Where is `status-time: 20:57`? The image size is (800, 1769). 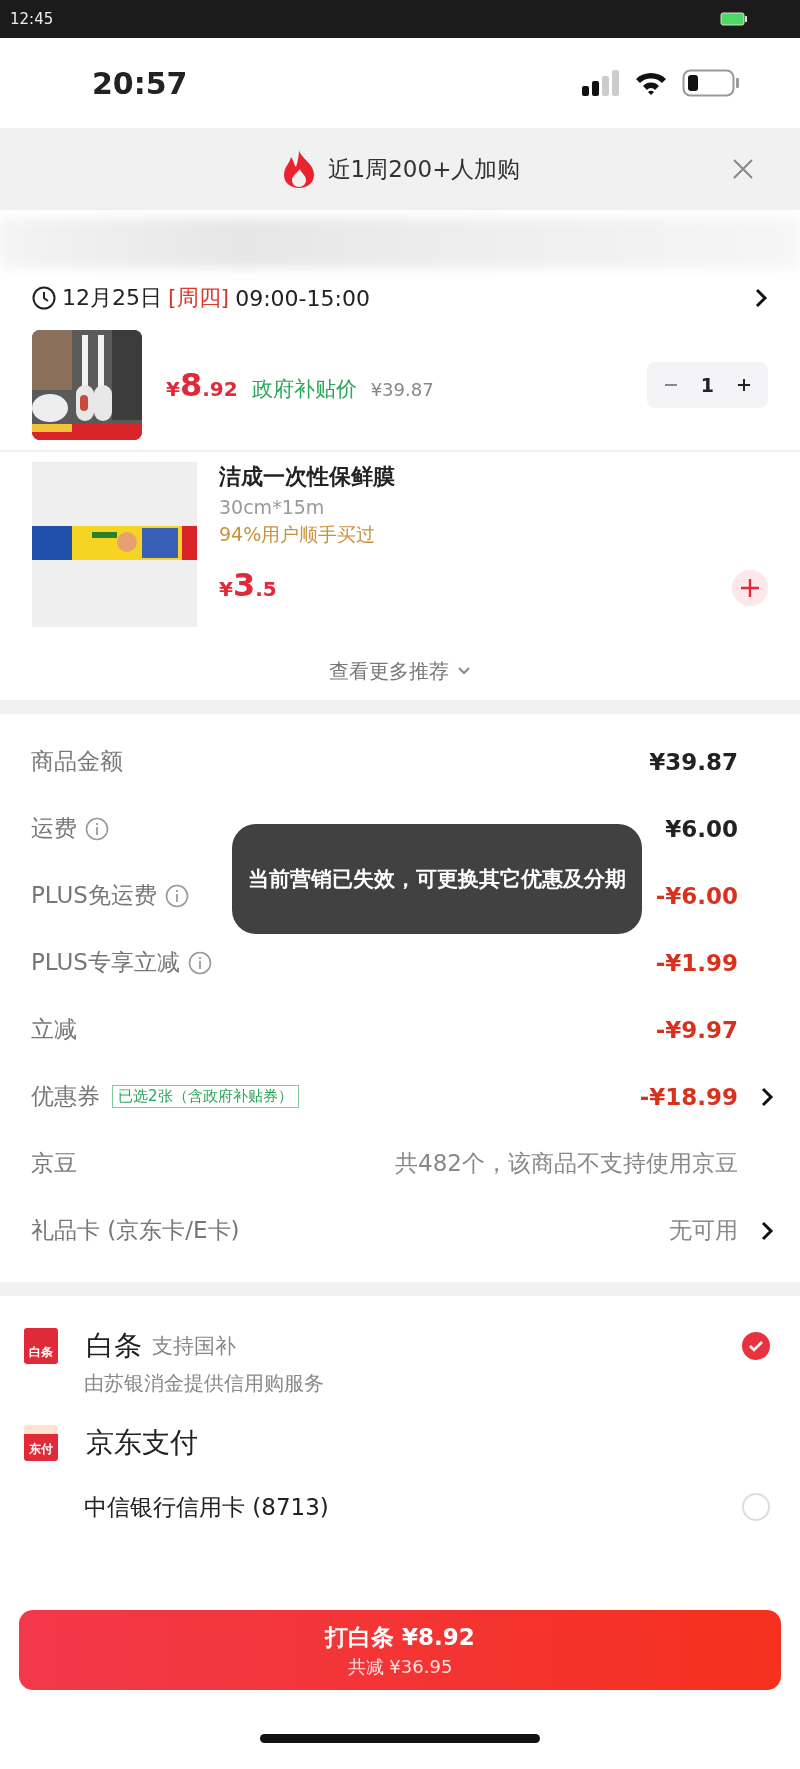
status-time: 20:57 is located at coordinates (140, 83).